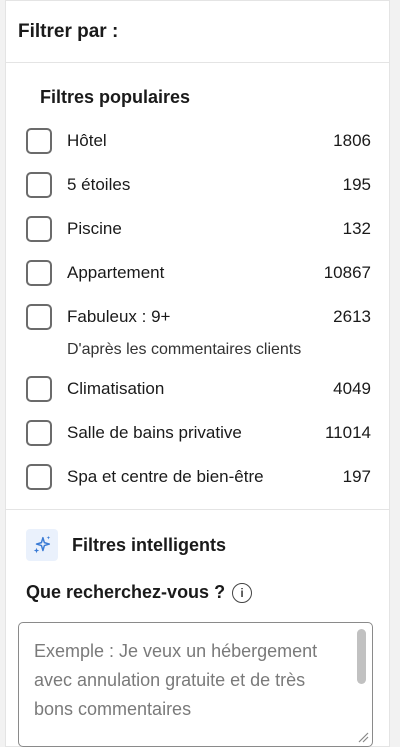  What do you see at coordinates (115, 97) in the screenshot?
I see `popular-filters-title: Filtres populaires` at bounding box center [115, 97].